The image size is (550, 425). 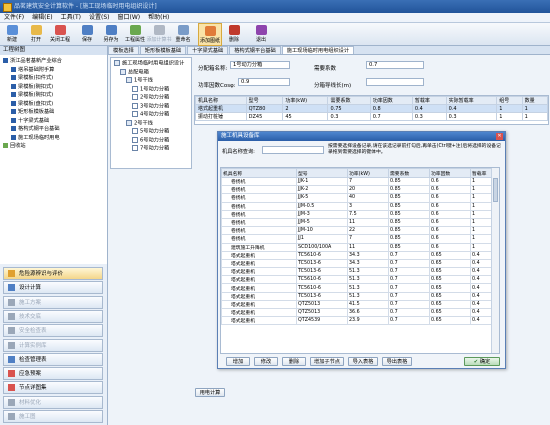 What do you see at coordinates (53, 273) in the screenshot?
I see `nav-button-0: 危险源辨识与评价` at bounding box center [53, 273].